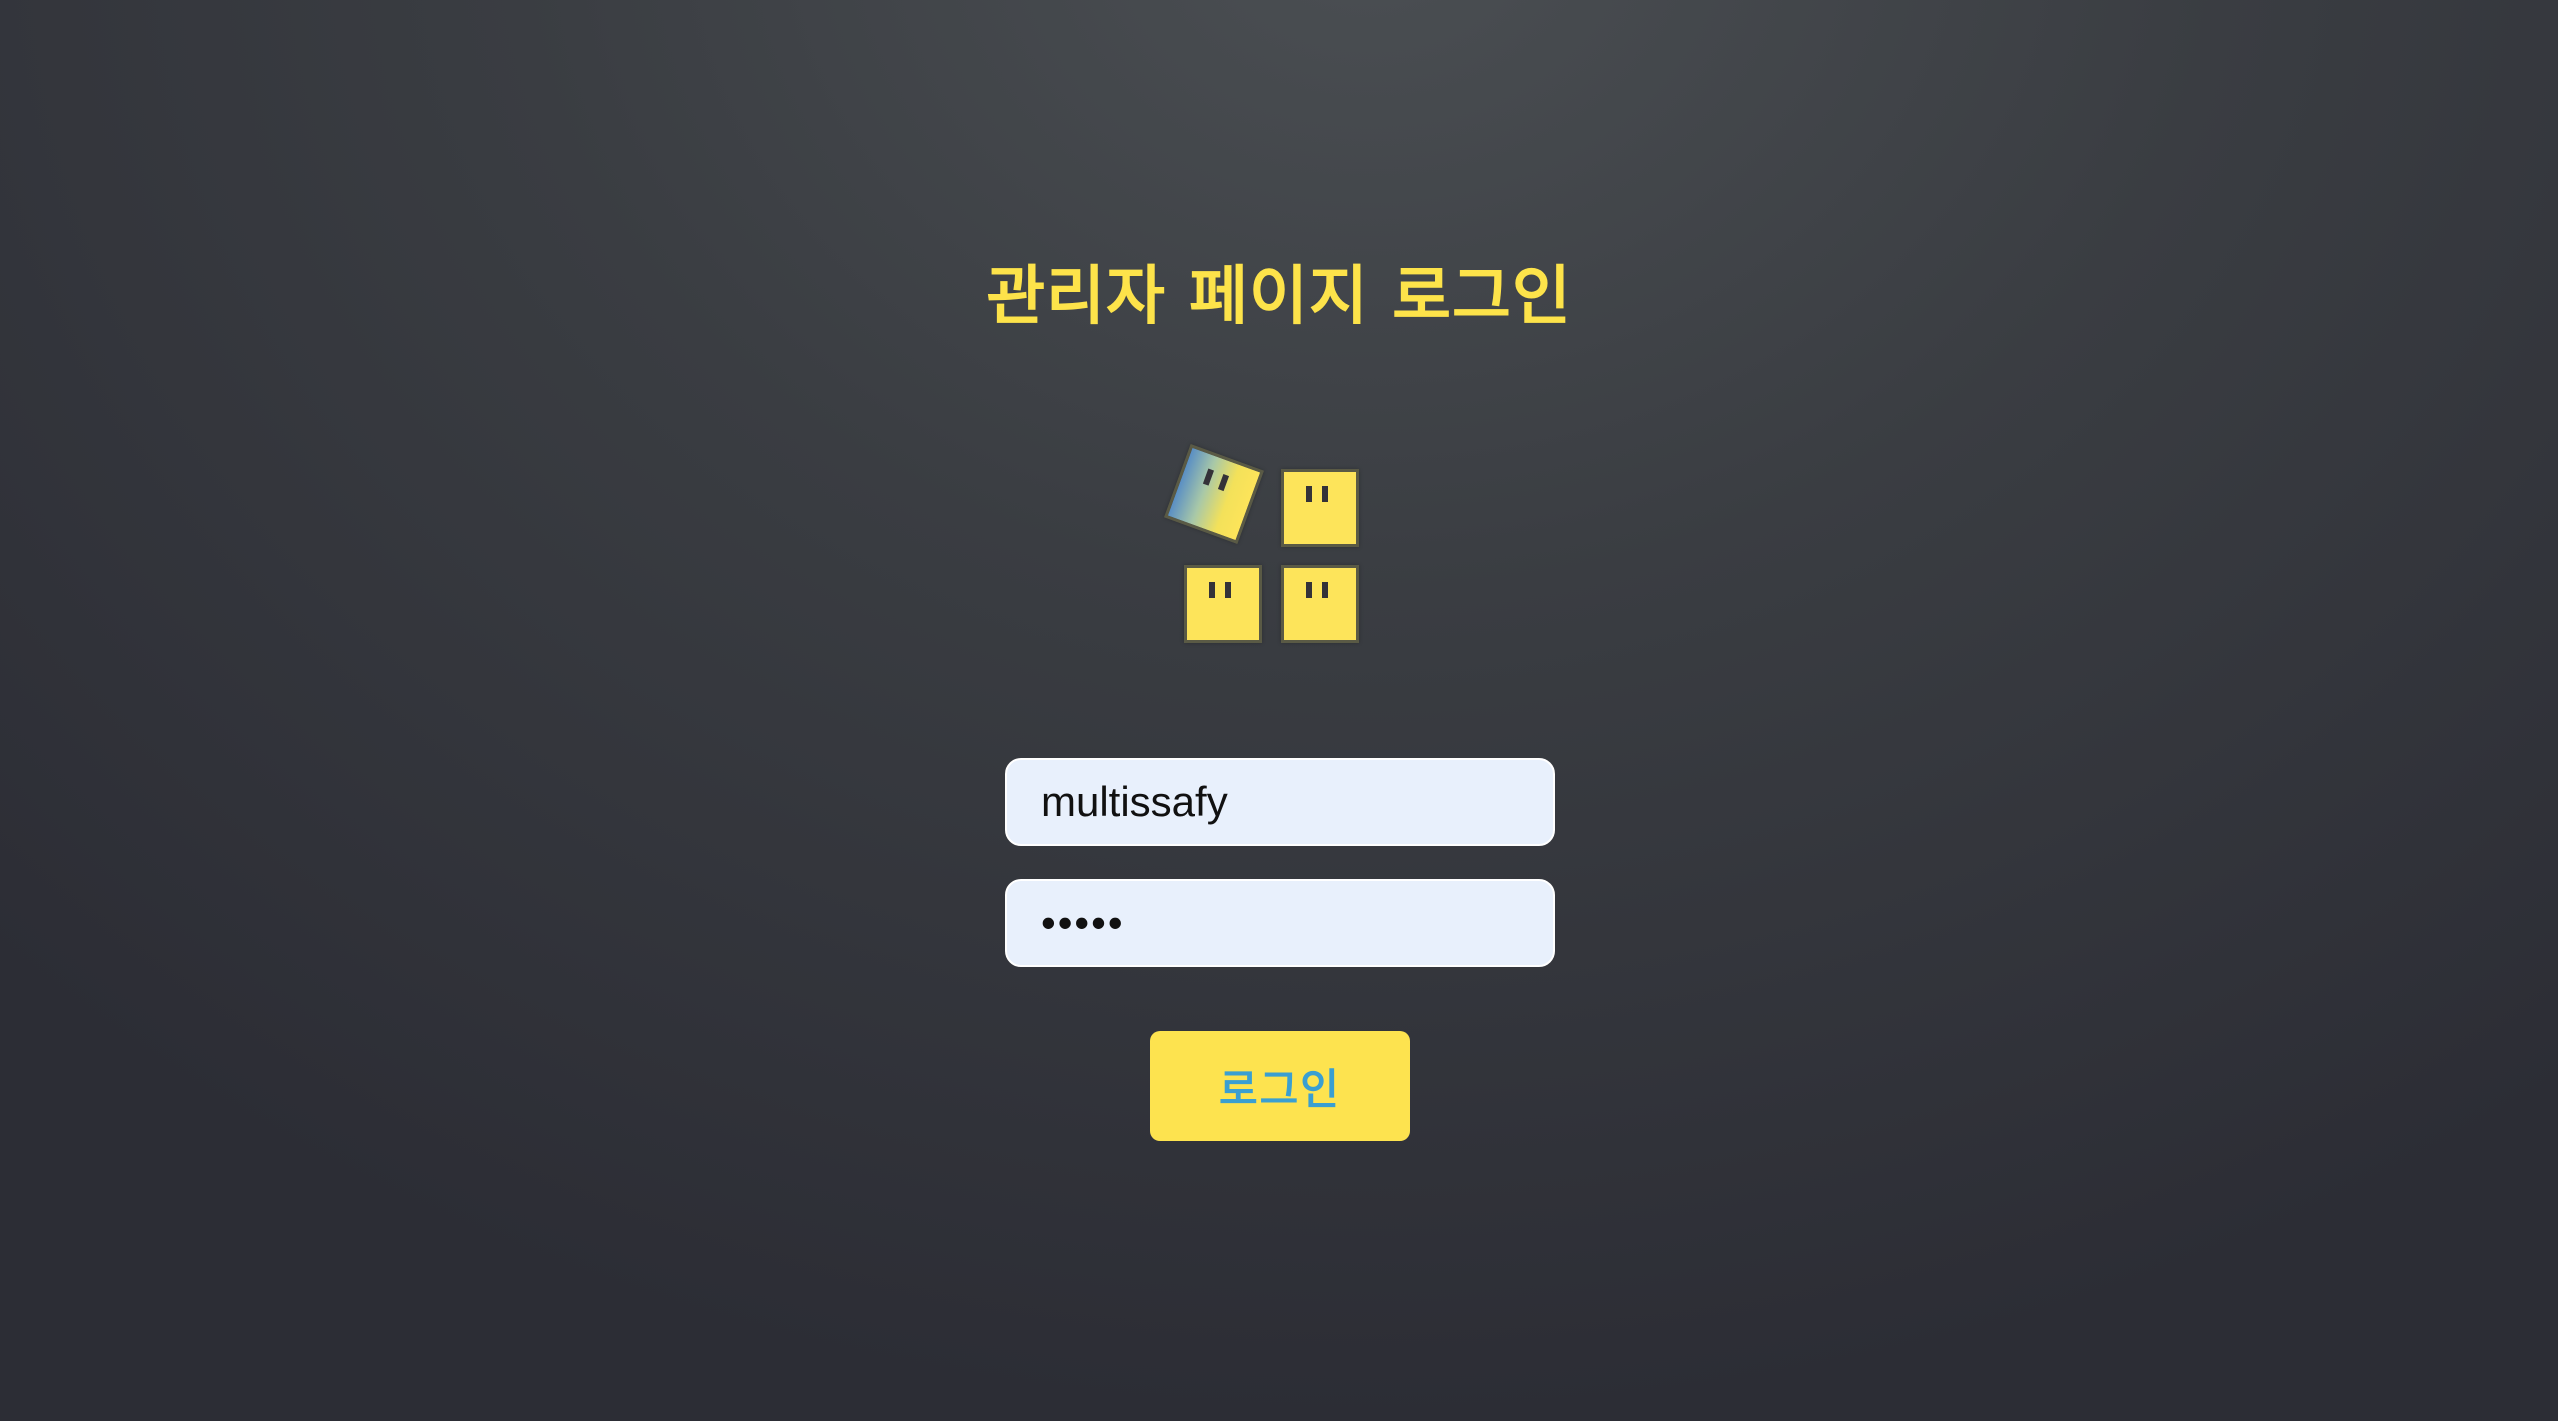 The image size is (2558, 1421). What do you see at coordinates (1280, 923) in the screenshot?
I see `password-input` at bounding box center [1280, 923].